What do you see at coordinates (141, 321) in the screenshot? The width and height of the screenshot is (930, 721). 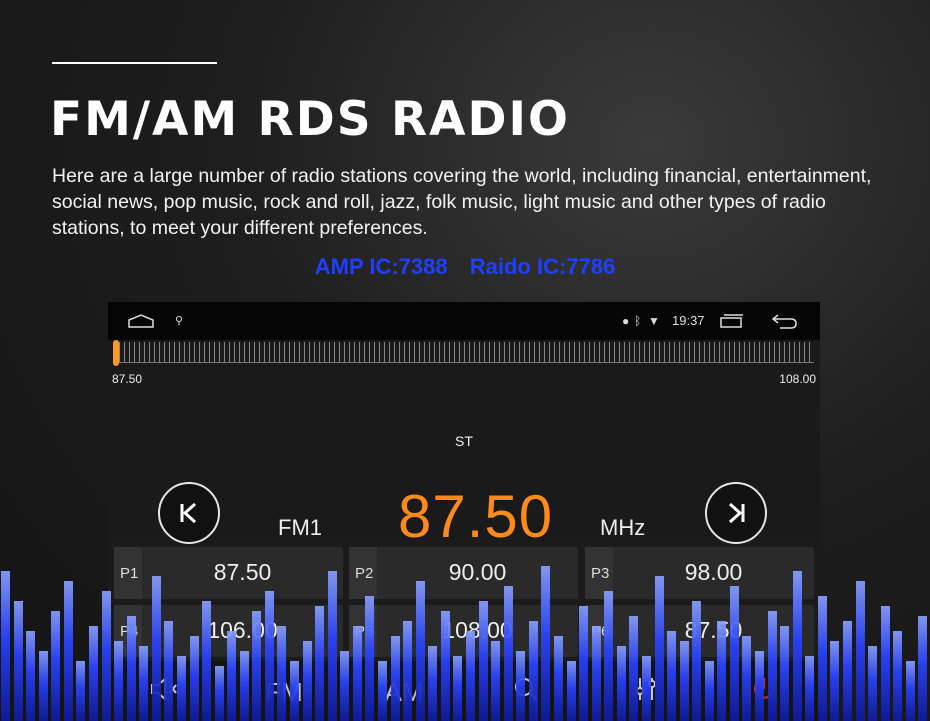 I see `home-icon` at bounding box center [141, 321].